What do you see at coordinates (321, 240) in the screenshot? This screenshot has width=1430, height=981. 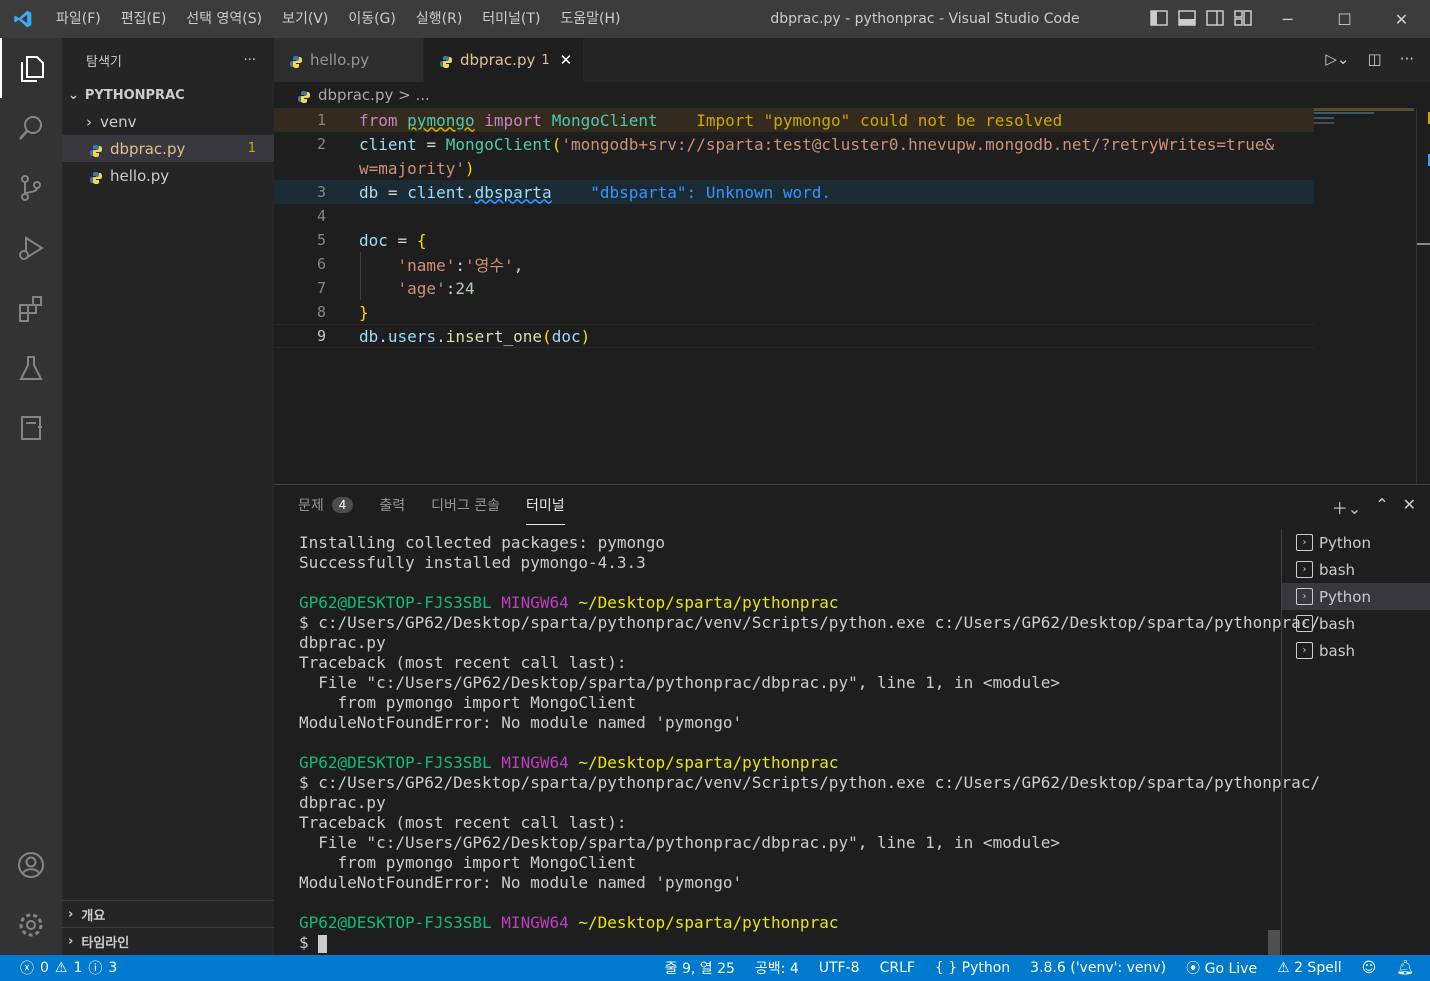 I see `line-number: 5` at bounding box center [321, 240].